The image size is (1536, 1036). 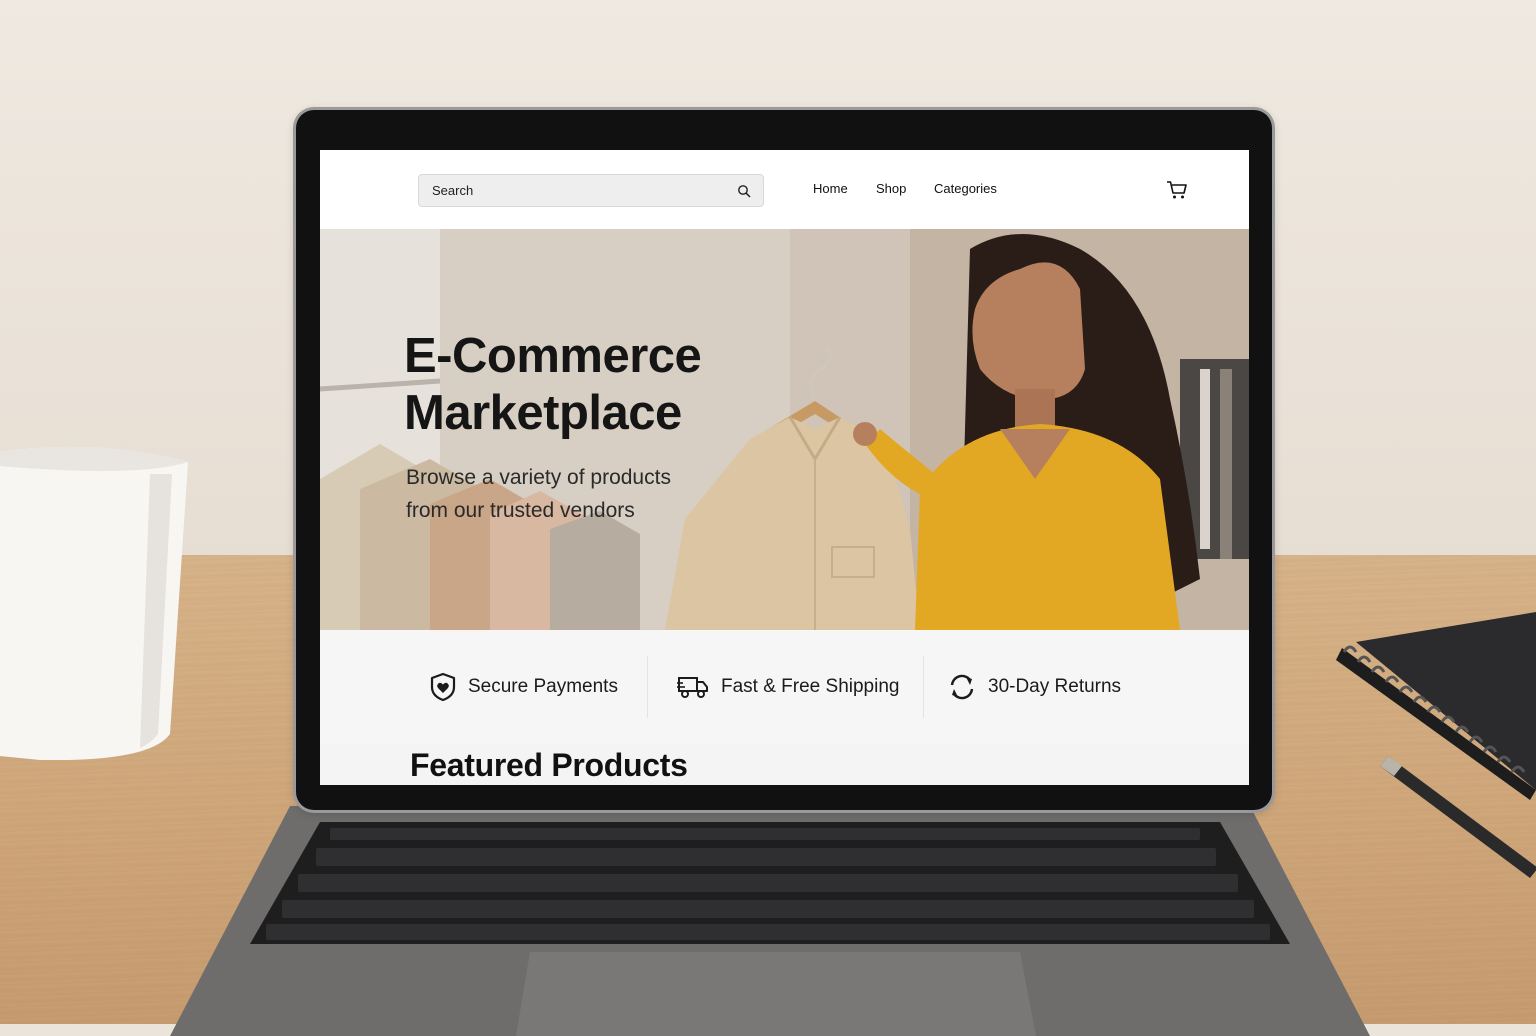 What do you see at coordinates (965, 188) in the screenshot?
I see `nav-link-categories: Categories` at bounding box center [965, 188].